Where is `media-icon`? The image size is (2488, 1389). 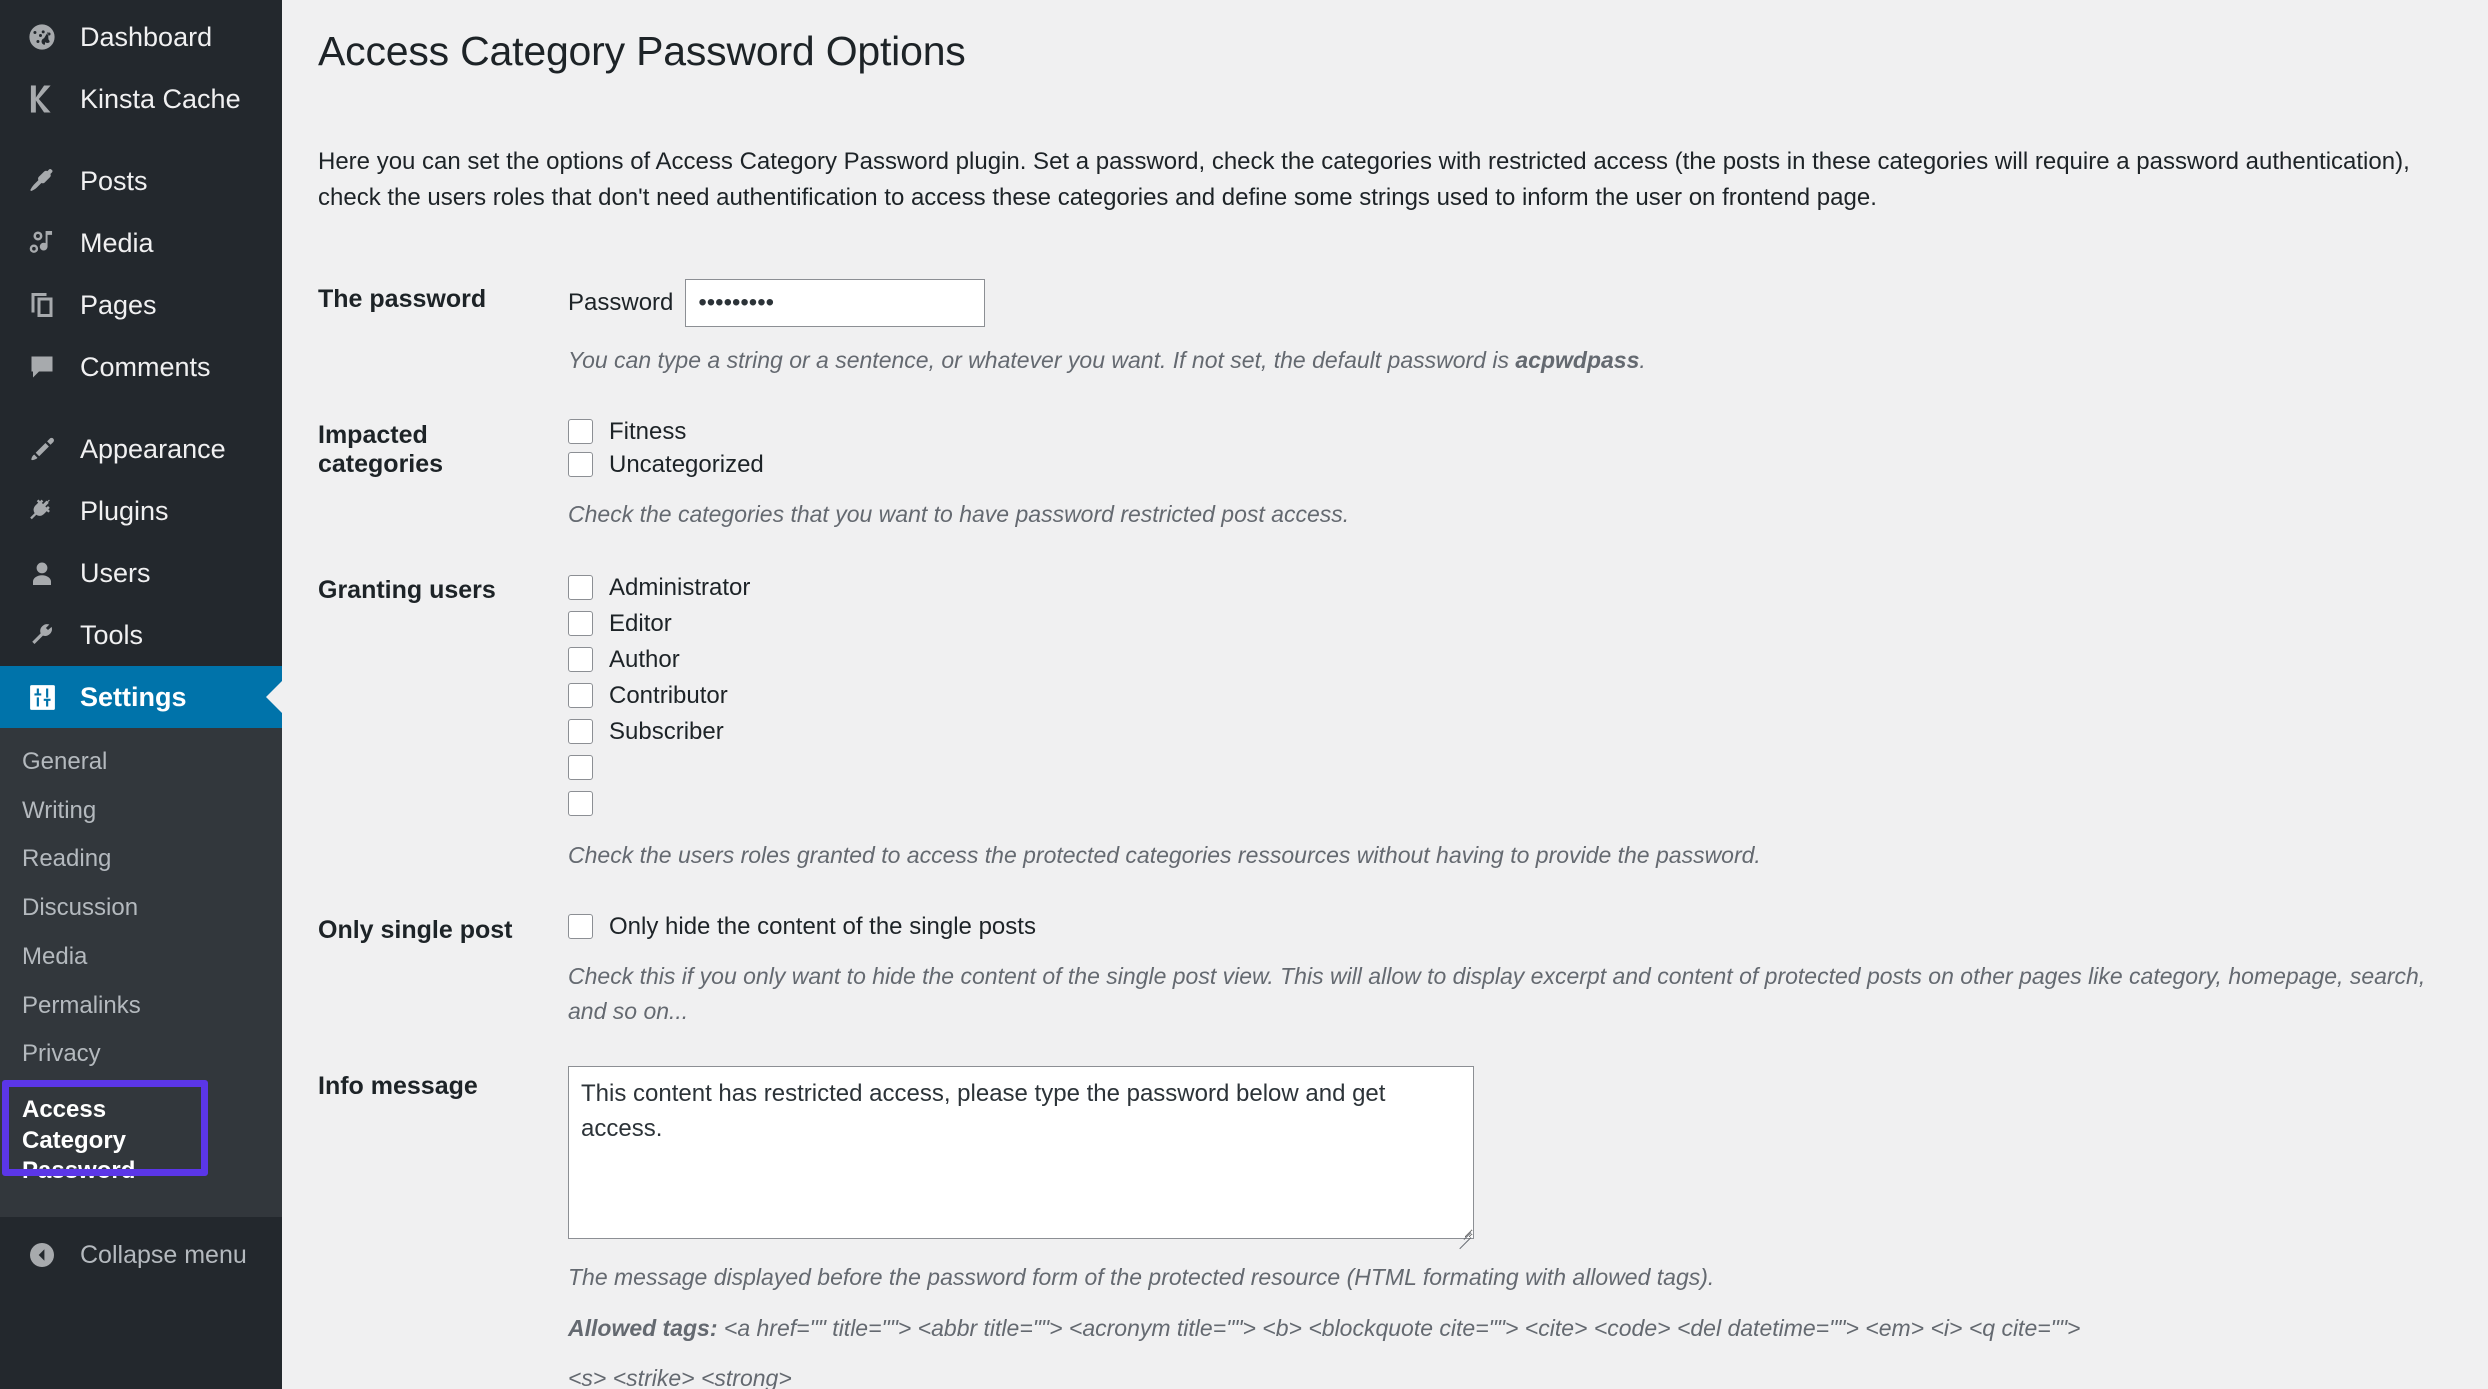 media-icon is located at coordinates (42, 243).